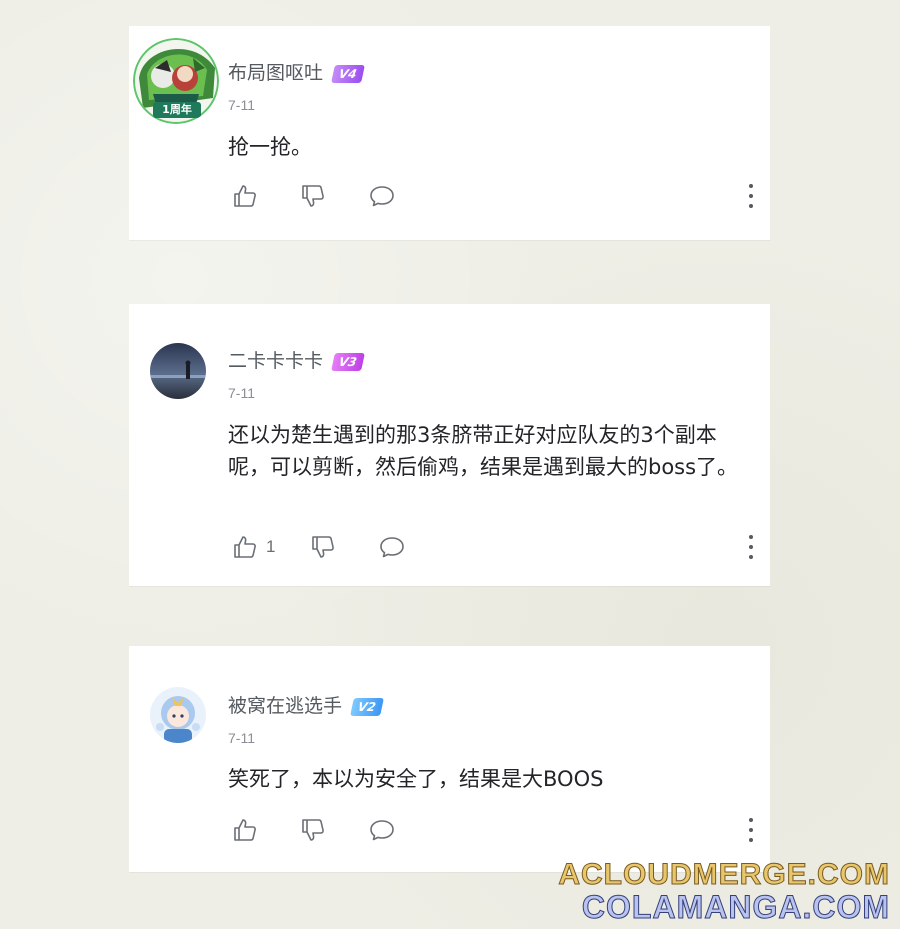  Describe the element at coordinates (271, 546) in the screenshot. I see `like-count: 1` at that location.